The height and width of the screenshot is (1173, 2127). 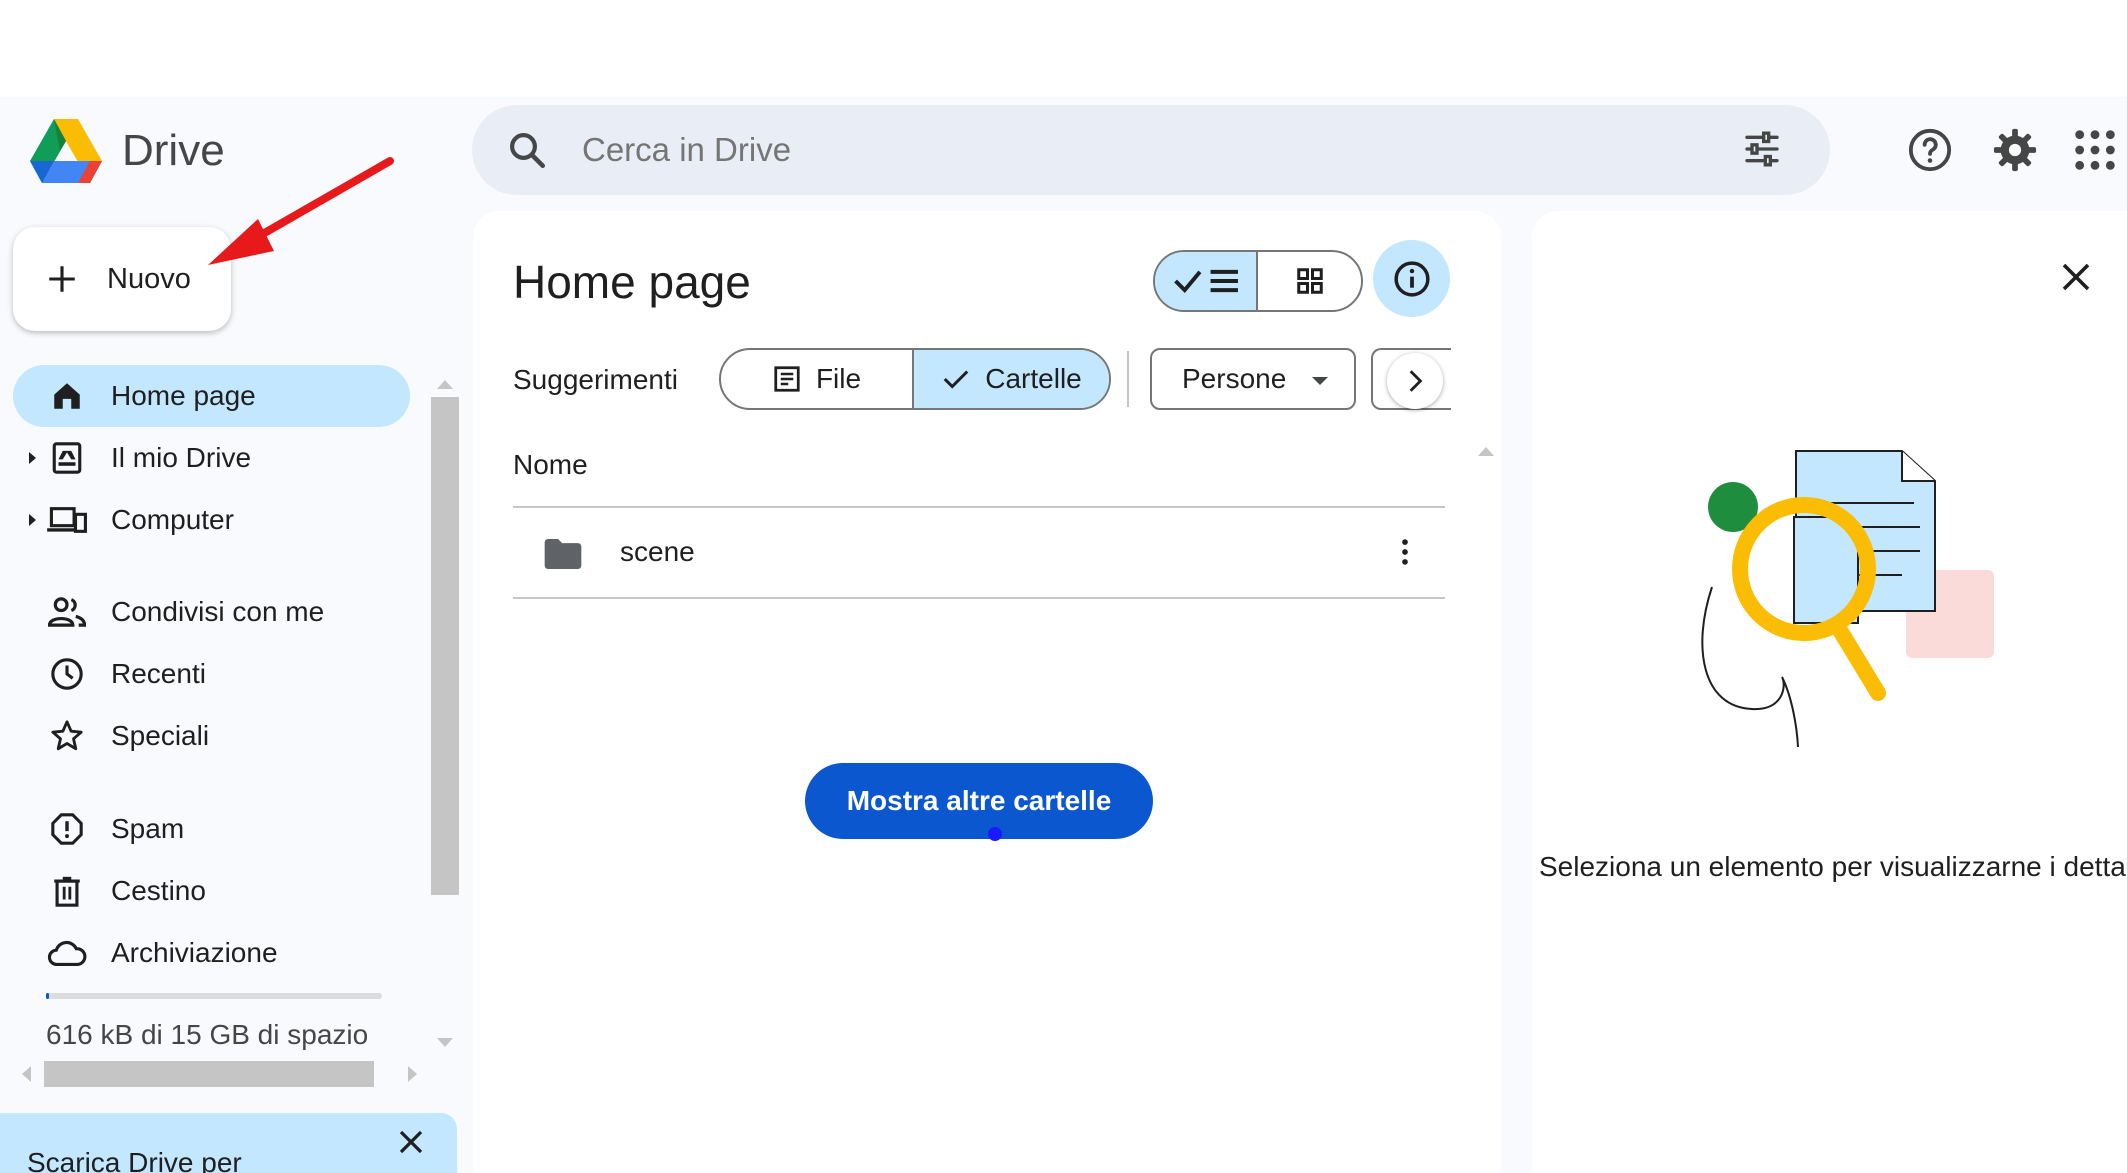 What do you see at coordinates (632, 282) in the screenshot?
I see `page-title: Home page` at bounding box center [632, 282].